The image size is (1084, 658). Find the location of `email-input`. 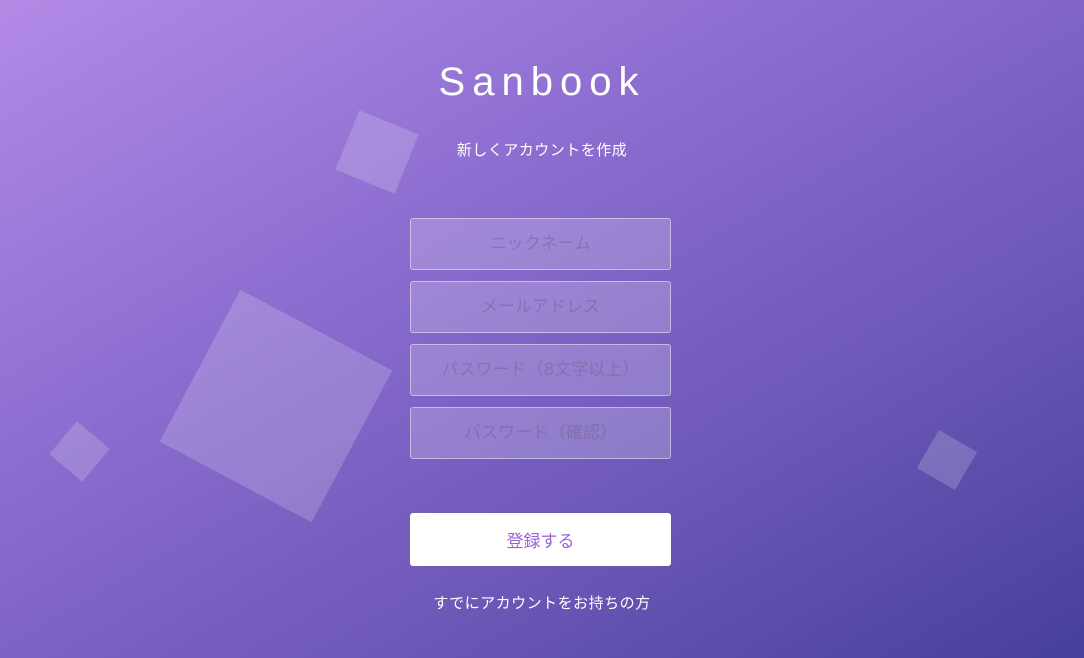

email-input is located at coordinates (540, 307).